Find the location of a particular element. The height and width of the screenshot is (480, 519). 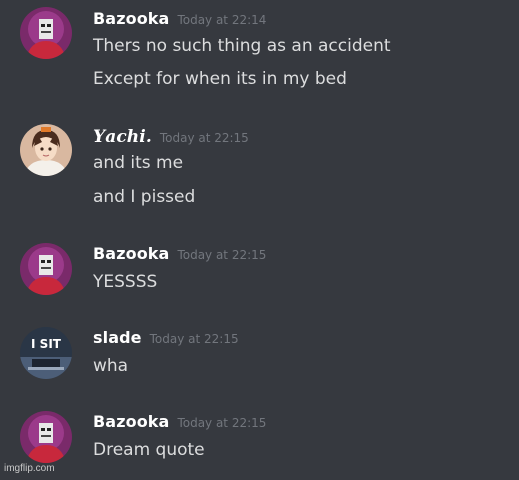

avatar-text: I SIT is located at coordinates (46, 344).